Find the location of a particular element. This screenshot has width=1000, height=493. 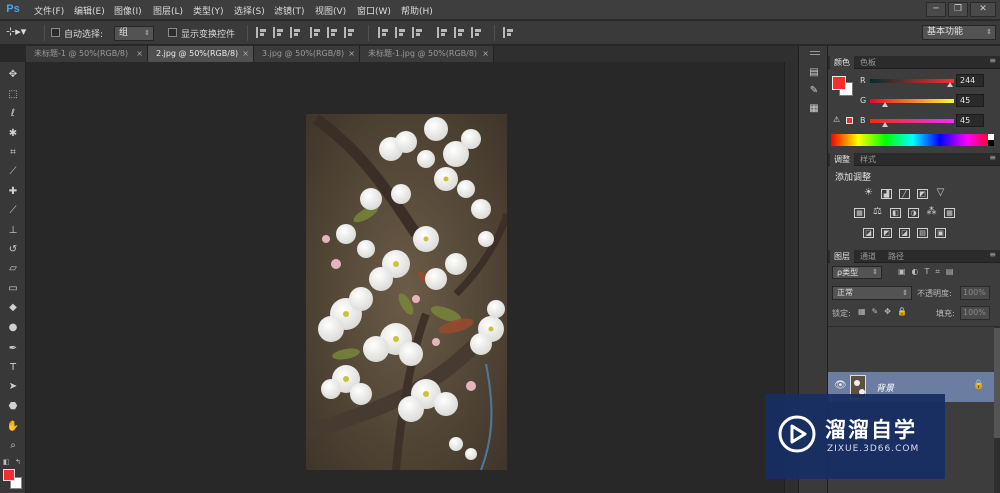

move-tool-preset-icon: ⊹▸▾ is located at coordinates (23, 33).